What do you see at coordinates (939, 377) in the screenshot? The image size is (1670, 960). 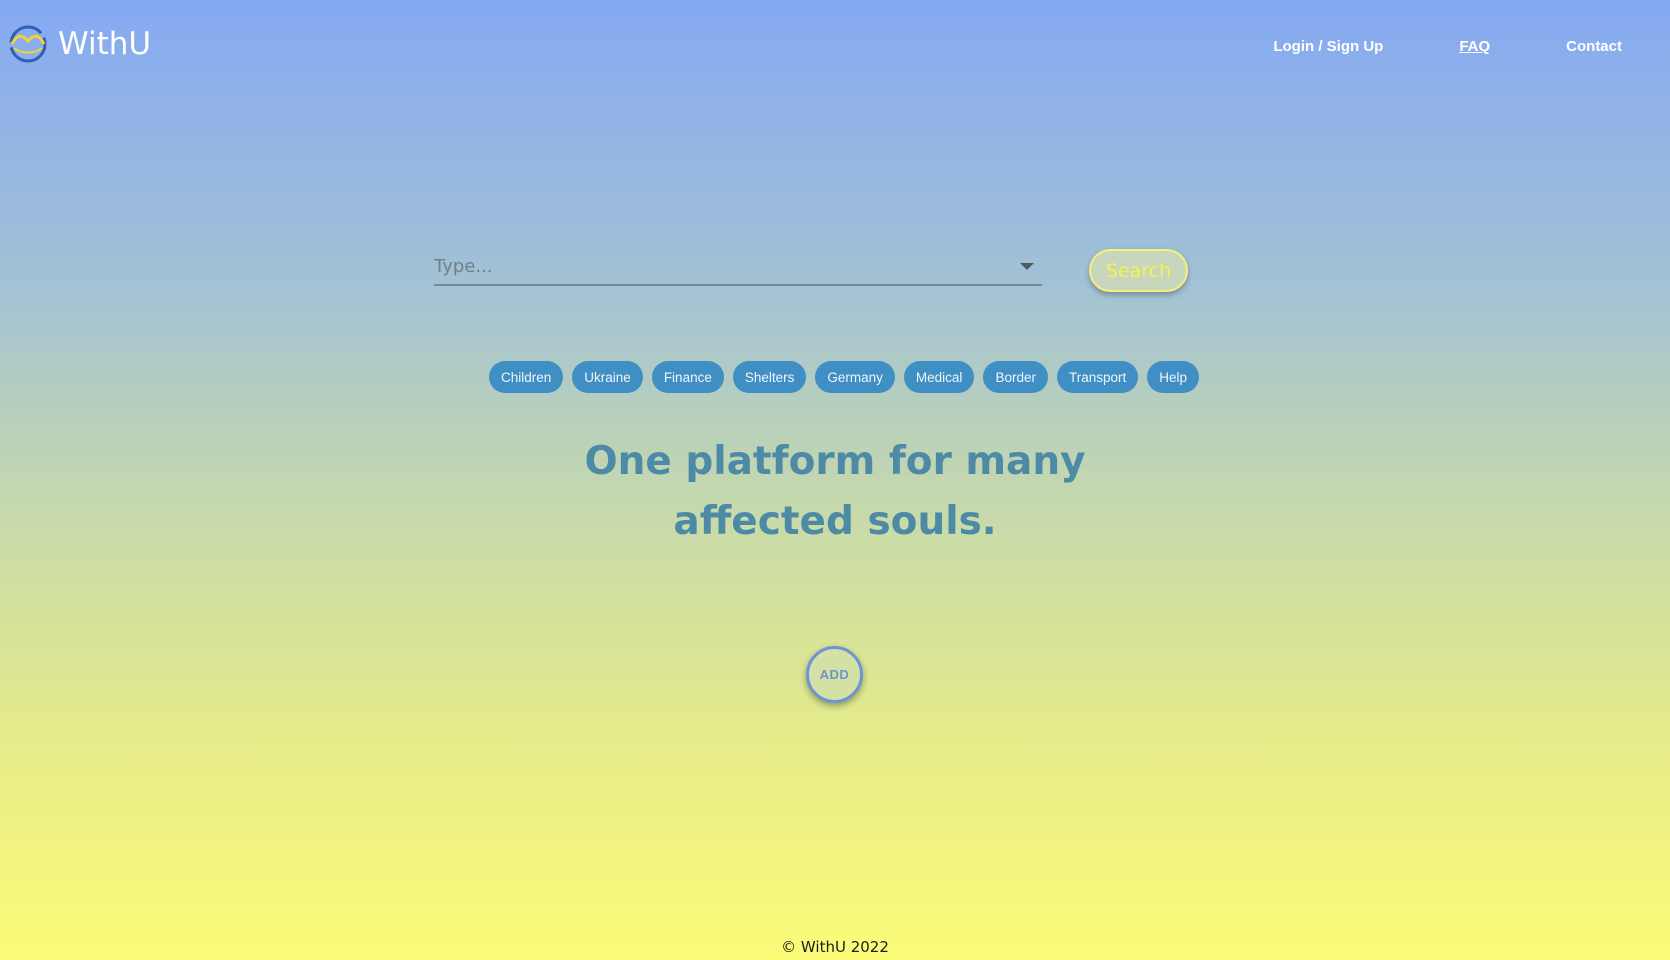 I see `chip-medical: Medical` at bounding box center [939, 377].